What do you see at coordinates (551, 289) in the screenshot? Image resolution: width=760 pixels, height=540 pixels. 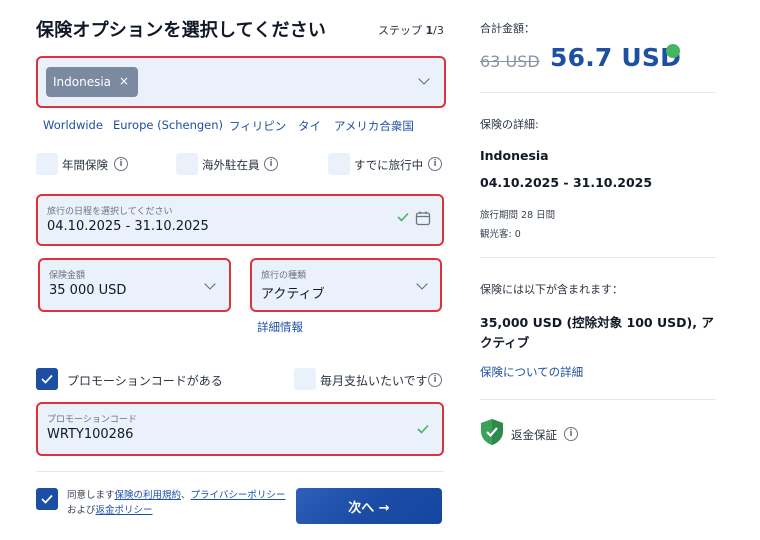 I see `includes-heading: 保険には以下が含まれます：` at bounding box center [551, 289].